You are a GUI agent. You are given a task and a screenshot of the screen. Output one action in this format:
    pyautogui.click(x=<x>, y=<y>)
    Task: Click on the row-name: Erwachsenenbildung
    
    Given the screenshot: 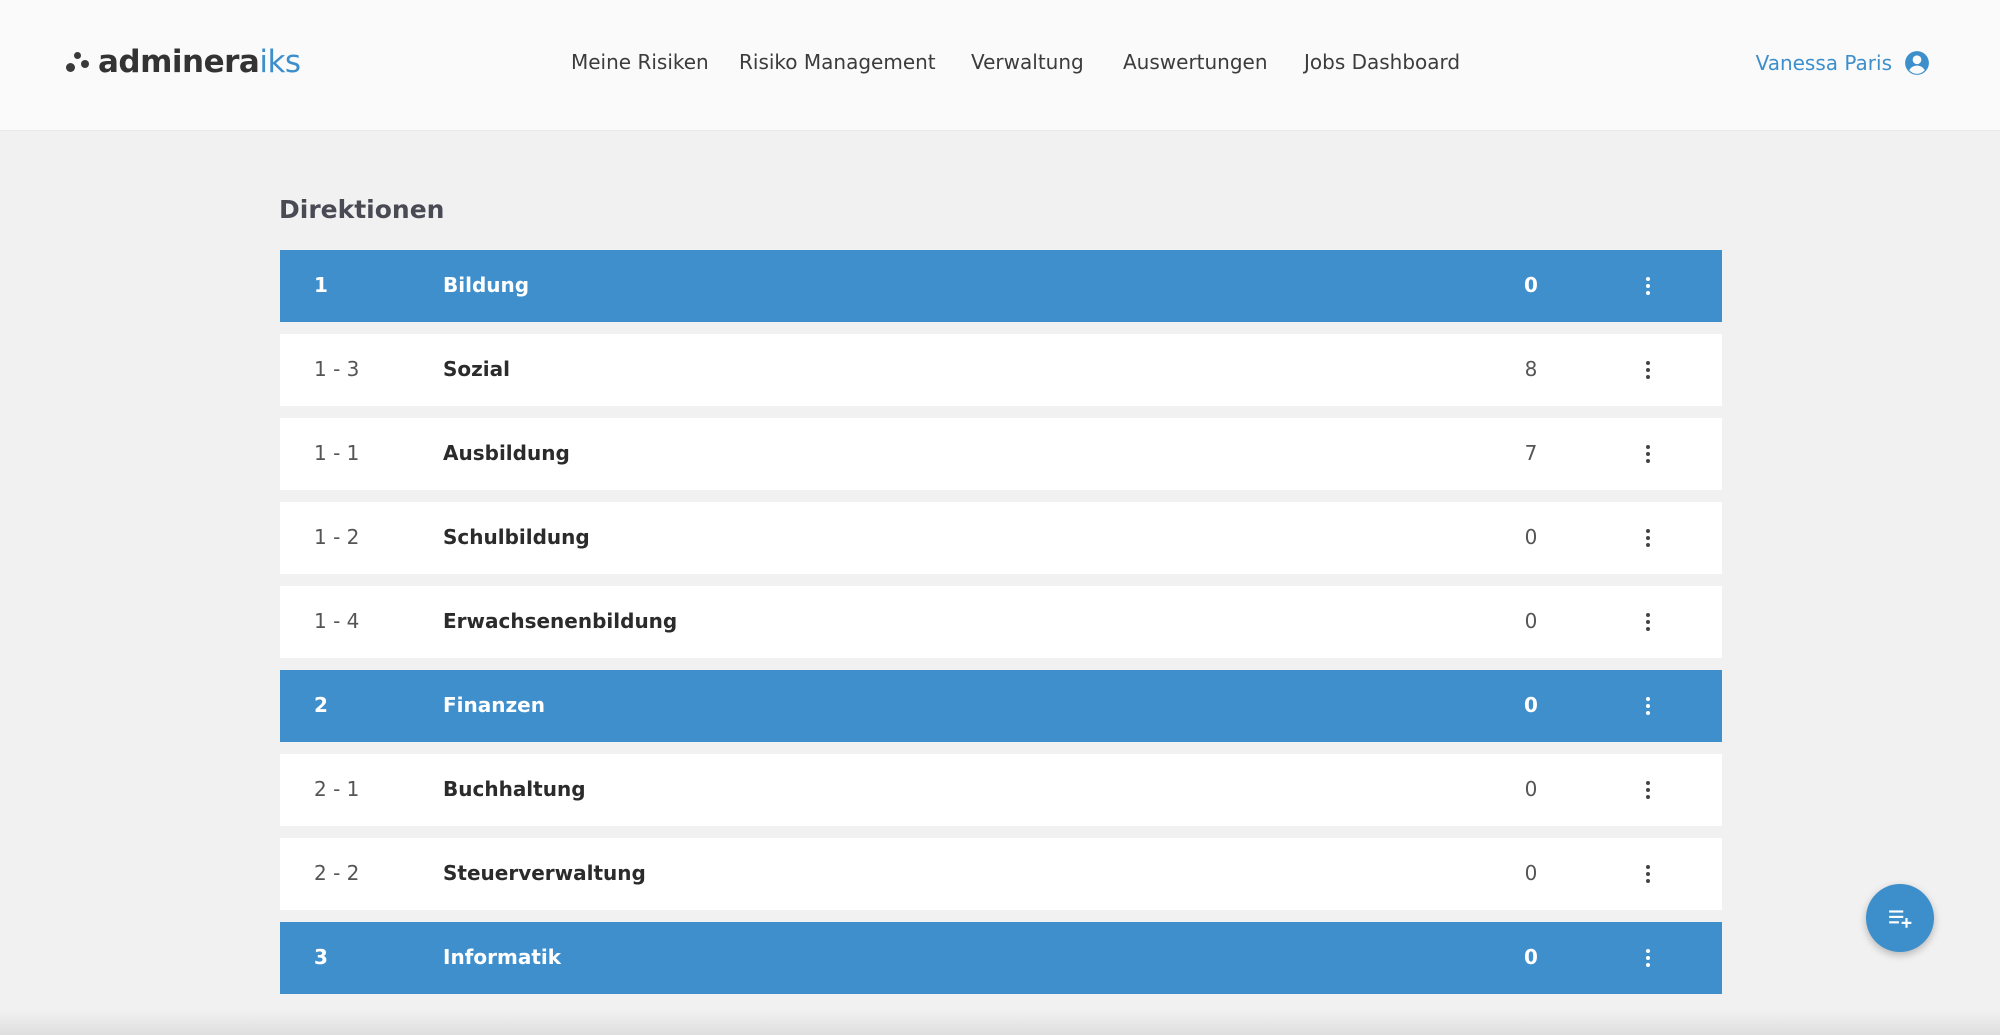 What is the action you would take?
    pyautogui.click(x=560, y=621)
    